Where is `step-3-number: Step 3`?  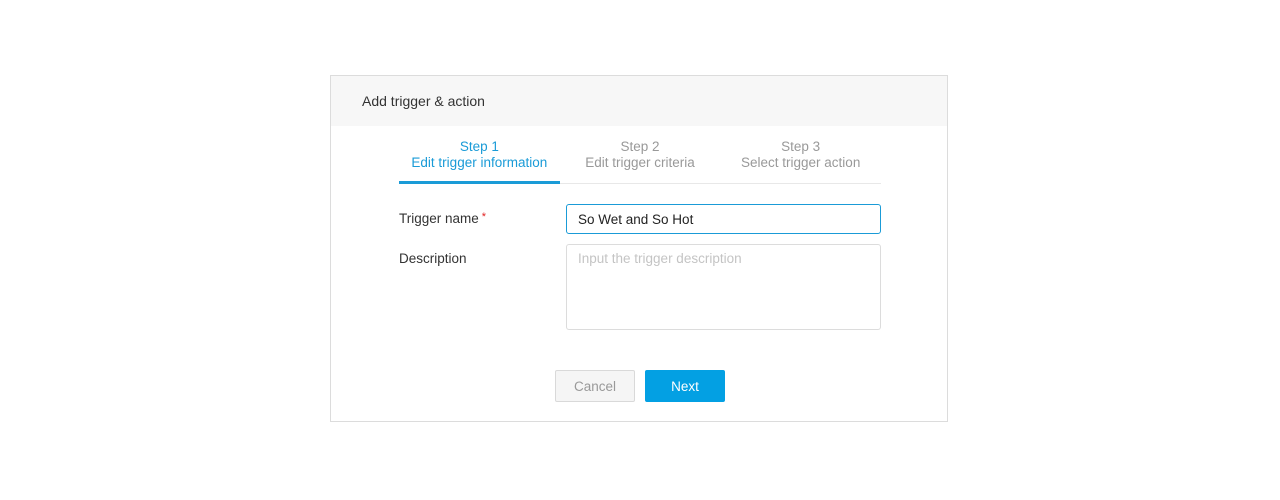 step-3-number: Step 3 is located at coordinates (801, 146).